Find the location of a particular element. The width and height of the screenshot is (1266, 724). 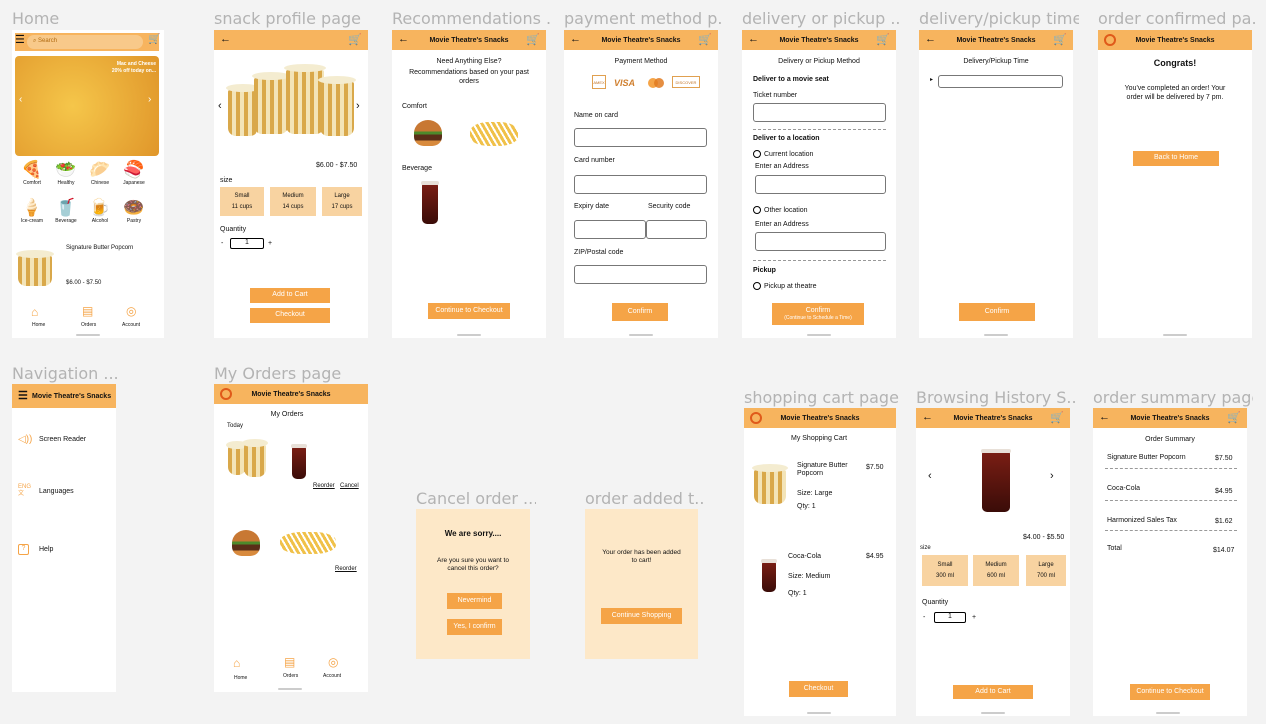

cart-item2-price: $4.95 is located at coordinates (875, 556).